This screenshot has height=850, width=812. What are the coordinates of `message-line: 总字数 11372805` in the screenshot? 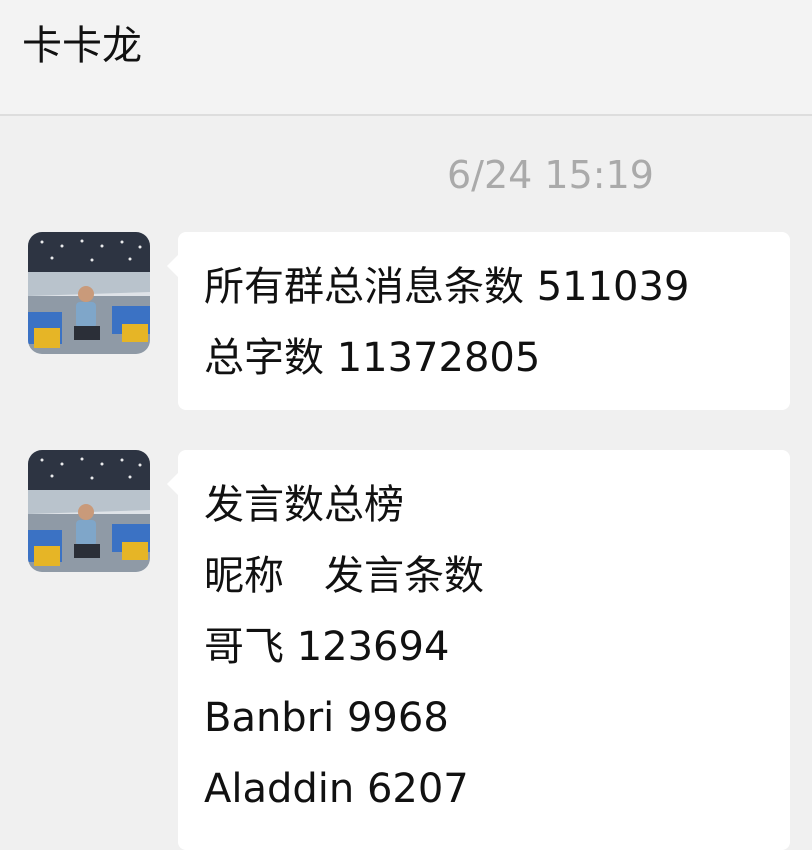 It's located at (372, 358).